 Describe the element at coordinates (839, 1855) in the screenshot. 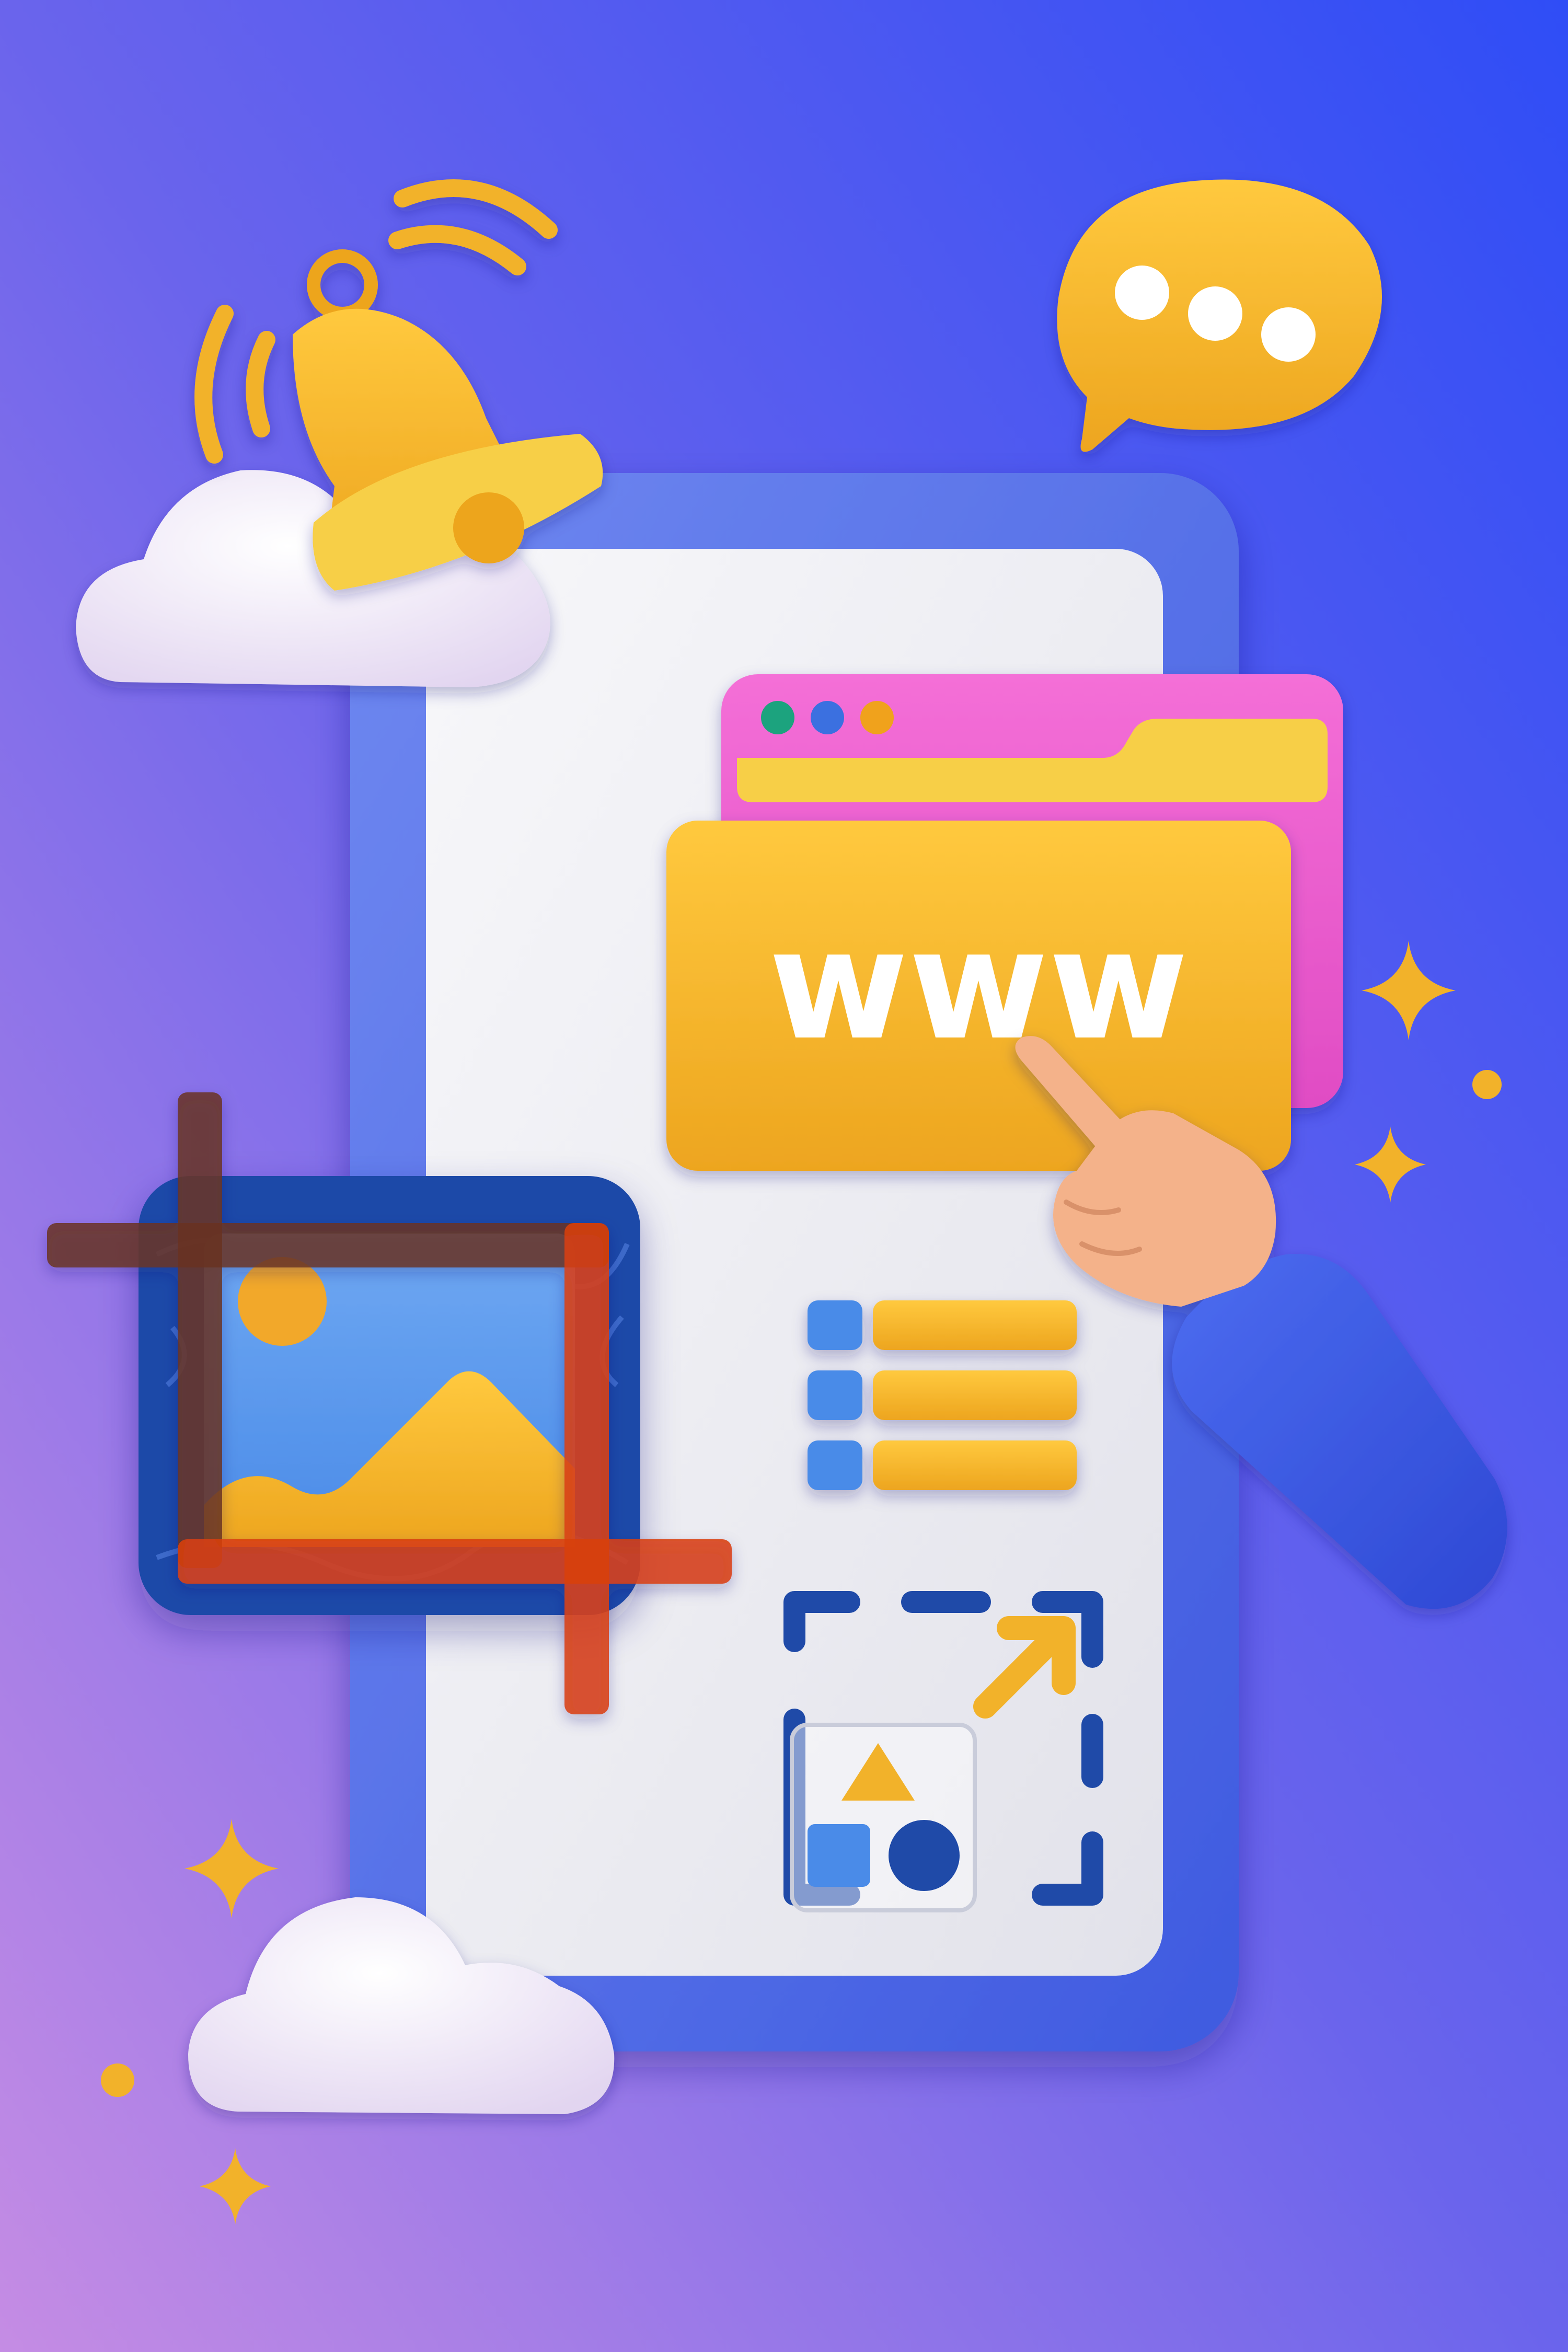

I see `square-shape` at that location.